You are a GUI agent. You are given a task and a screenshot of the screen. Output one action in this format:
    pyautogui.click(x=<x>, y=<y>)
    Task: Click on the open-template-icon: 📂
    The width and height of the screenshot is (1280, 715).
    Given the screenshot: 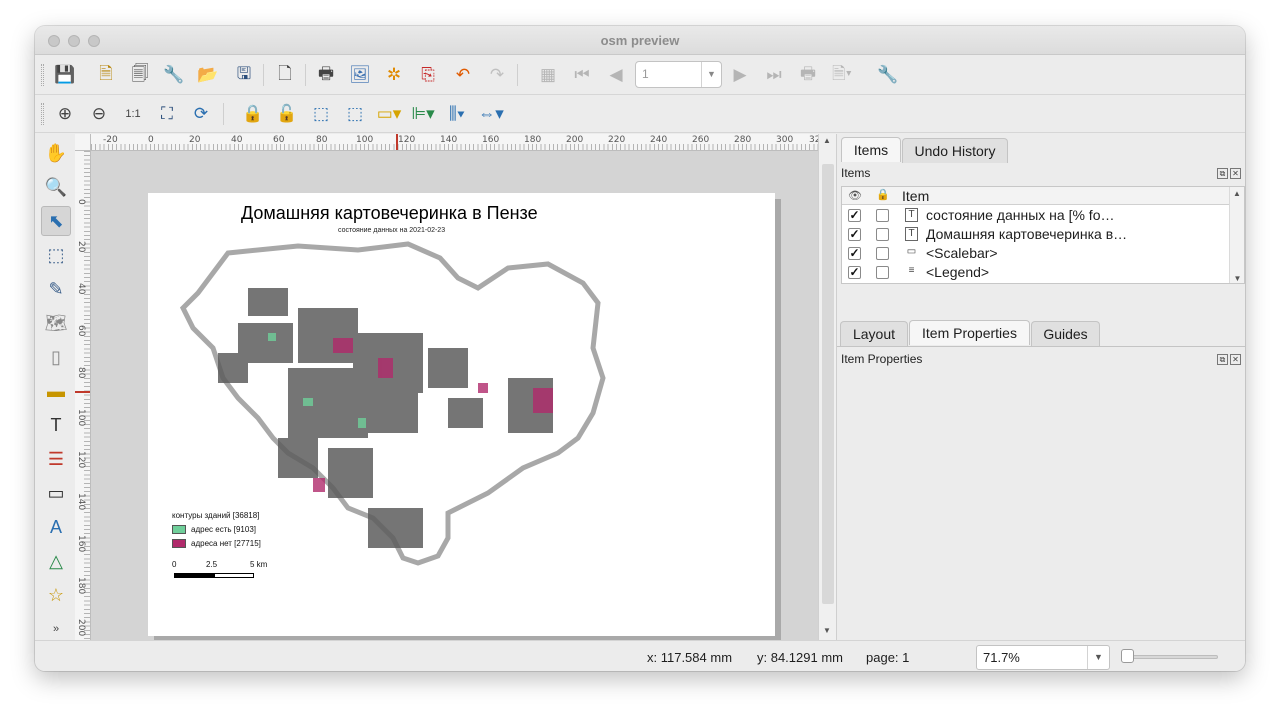 What is the action you would take?
    pyautogui.click(x=208, y=75)
    